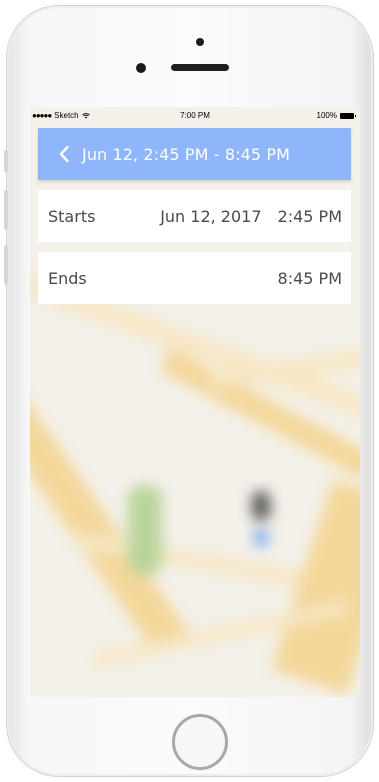 Image resolution: width=379 pixels, height=782 pixels. I want to click on ends-values: 8:45 PM, so click(310, 278).